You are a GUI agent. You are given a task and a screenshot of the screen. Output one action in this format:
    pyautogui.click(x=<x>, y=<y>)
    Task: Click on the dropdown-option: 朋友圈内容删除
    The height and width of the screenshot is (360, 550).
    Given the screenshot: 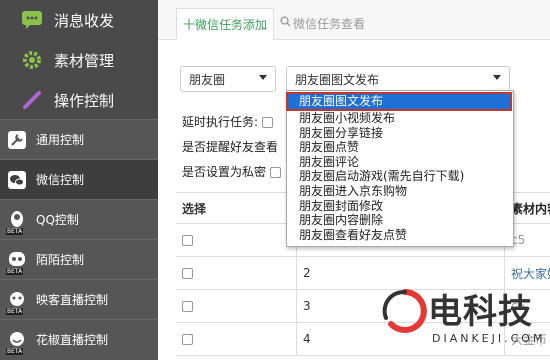 What is the action you would take?
    pyautogui.click(x=400, y=220)
    